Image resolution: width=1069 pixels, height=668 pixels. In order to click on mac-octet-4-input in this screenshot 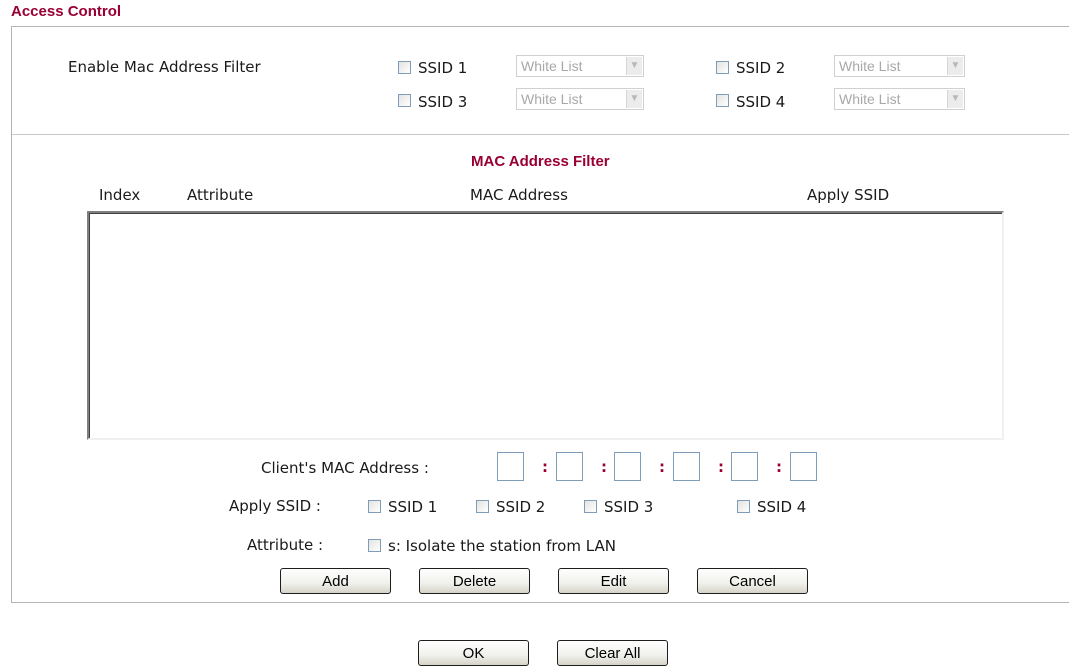, I will do `click(686, 466)`.